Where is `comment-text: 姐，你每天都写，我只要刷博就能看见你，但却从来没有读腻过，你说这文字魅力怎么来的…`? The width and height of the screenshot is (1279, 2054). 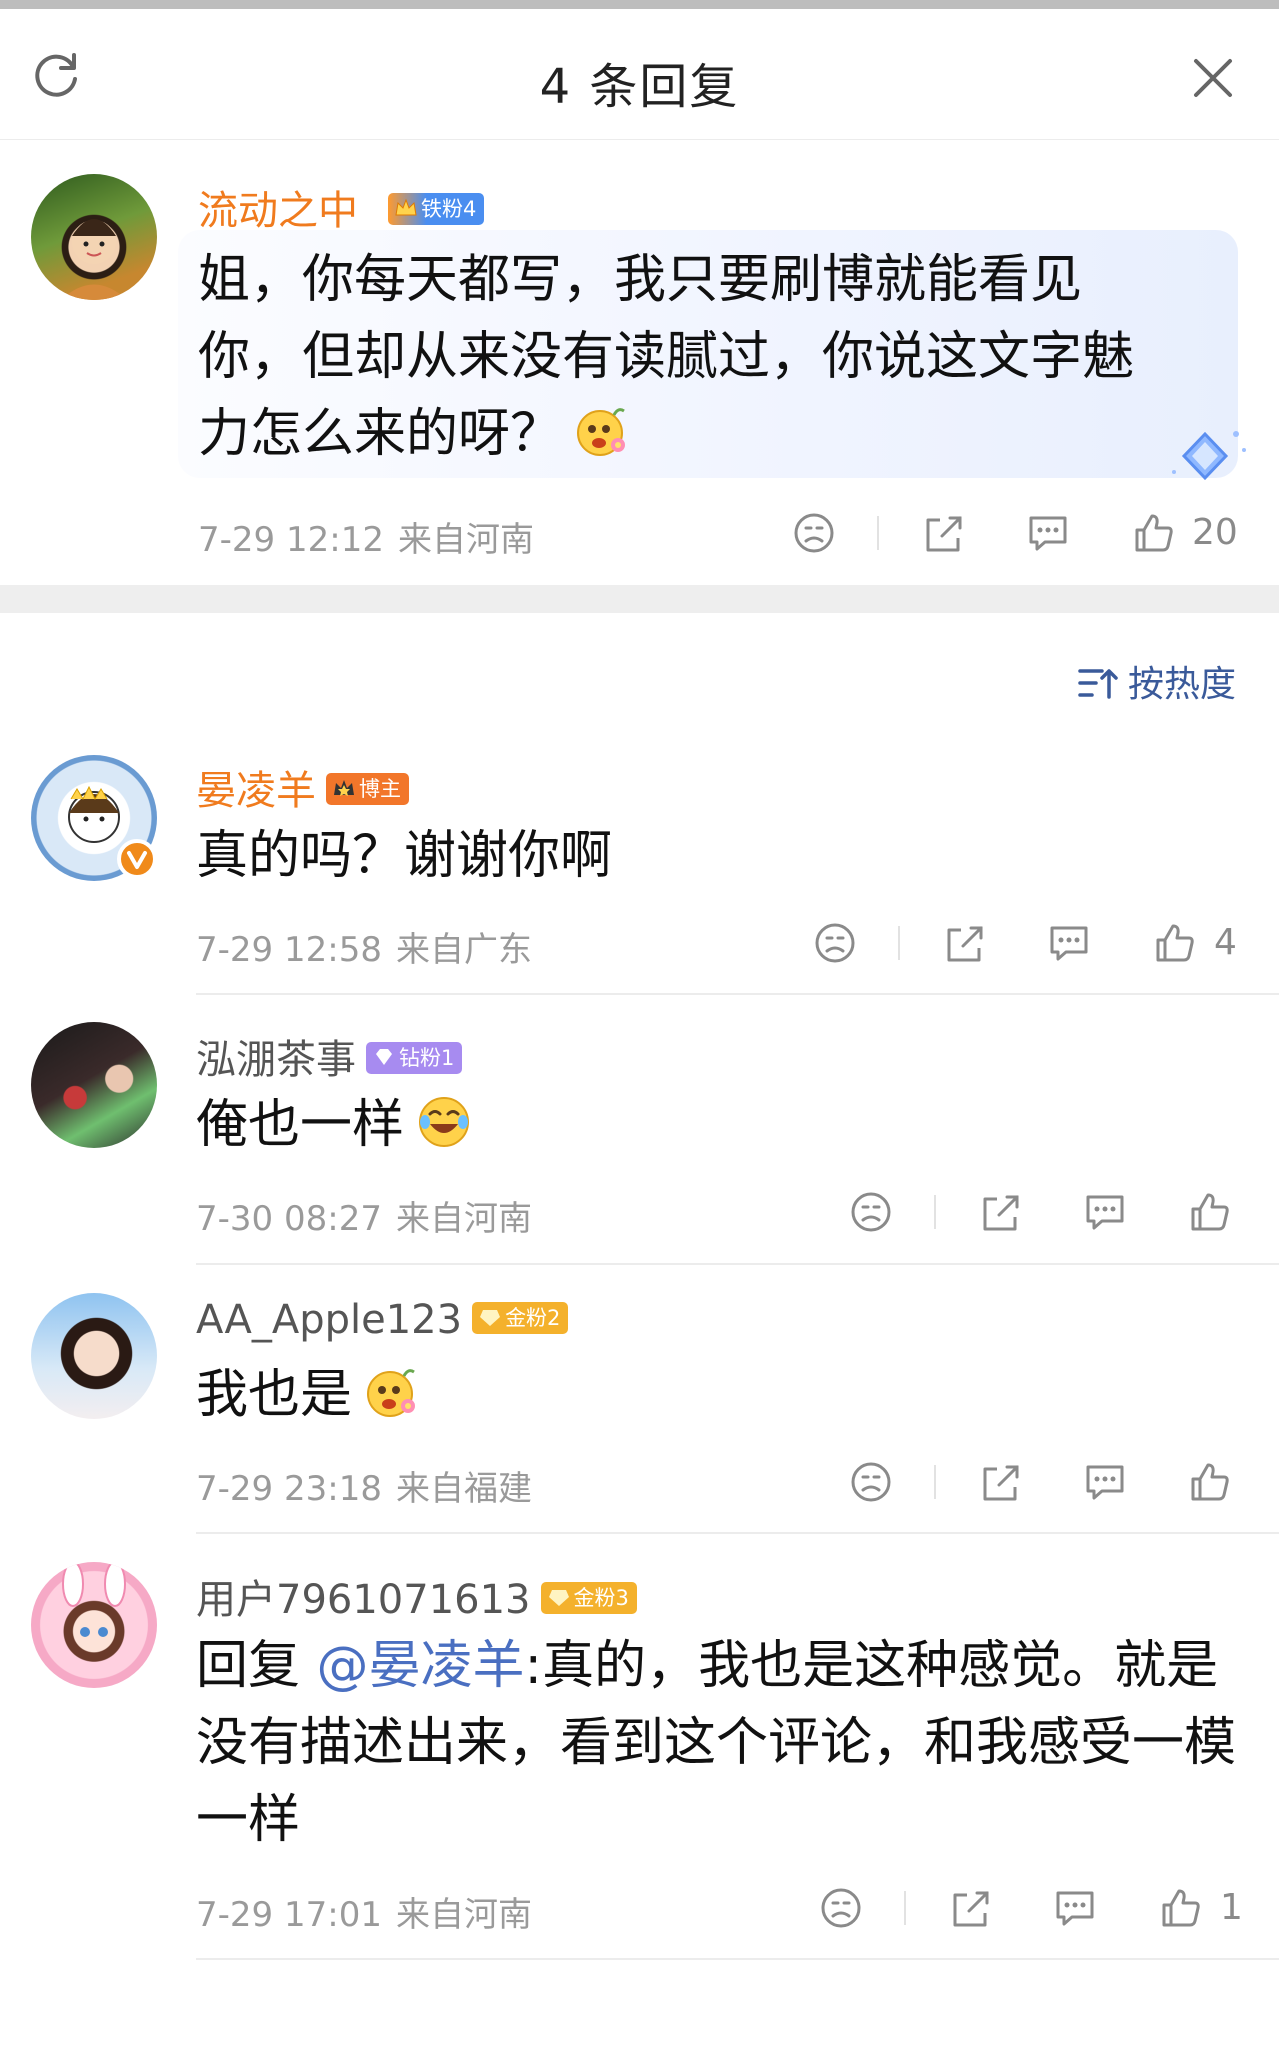
comment-text: 姐，你每天都写，我只要刷博就能看见你，但却从来没有读腻过，你说这文字魅力怎么来的… is located at coordinates (666, 357).